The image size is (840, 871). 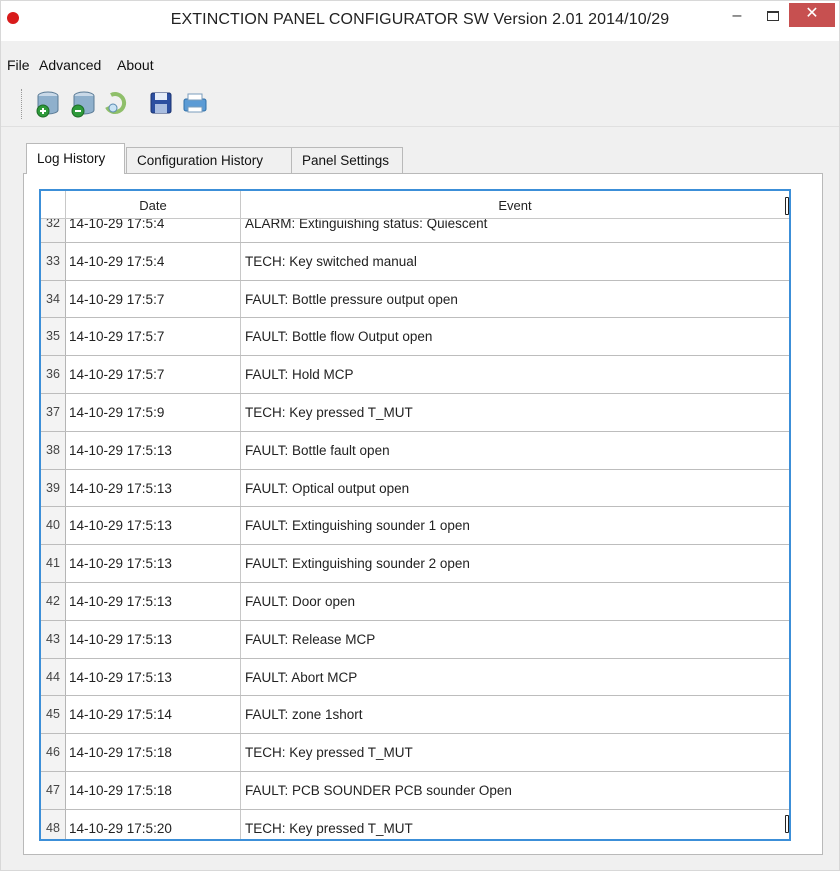 I want to click on event-cell: FAULT: Hold MCP, so click(x=515, y=374).